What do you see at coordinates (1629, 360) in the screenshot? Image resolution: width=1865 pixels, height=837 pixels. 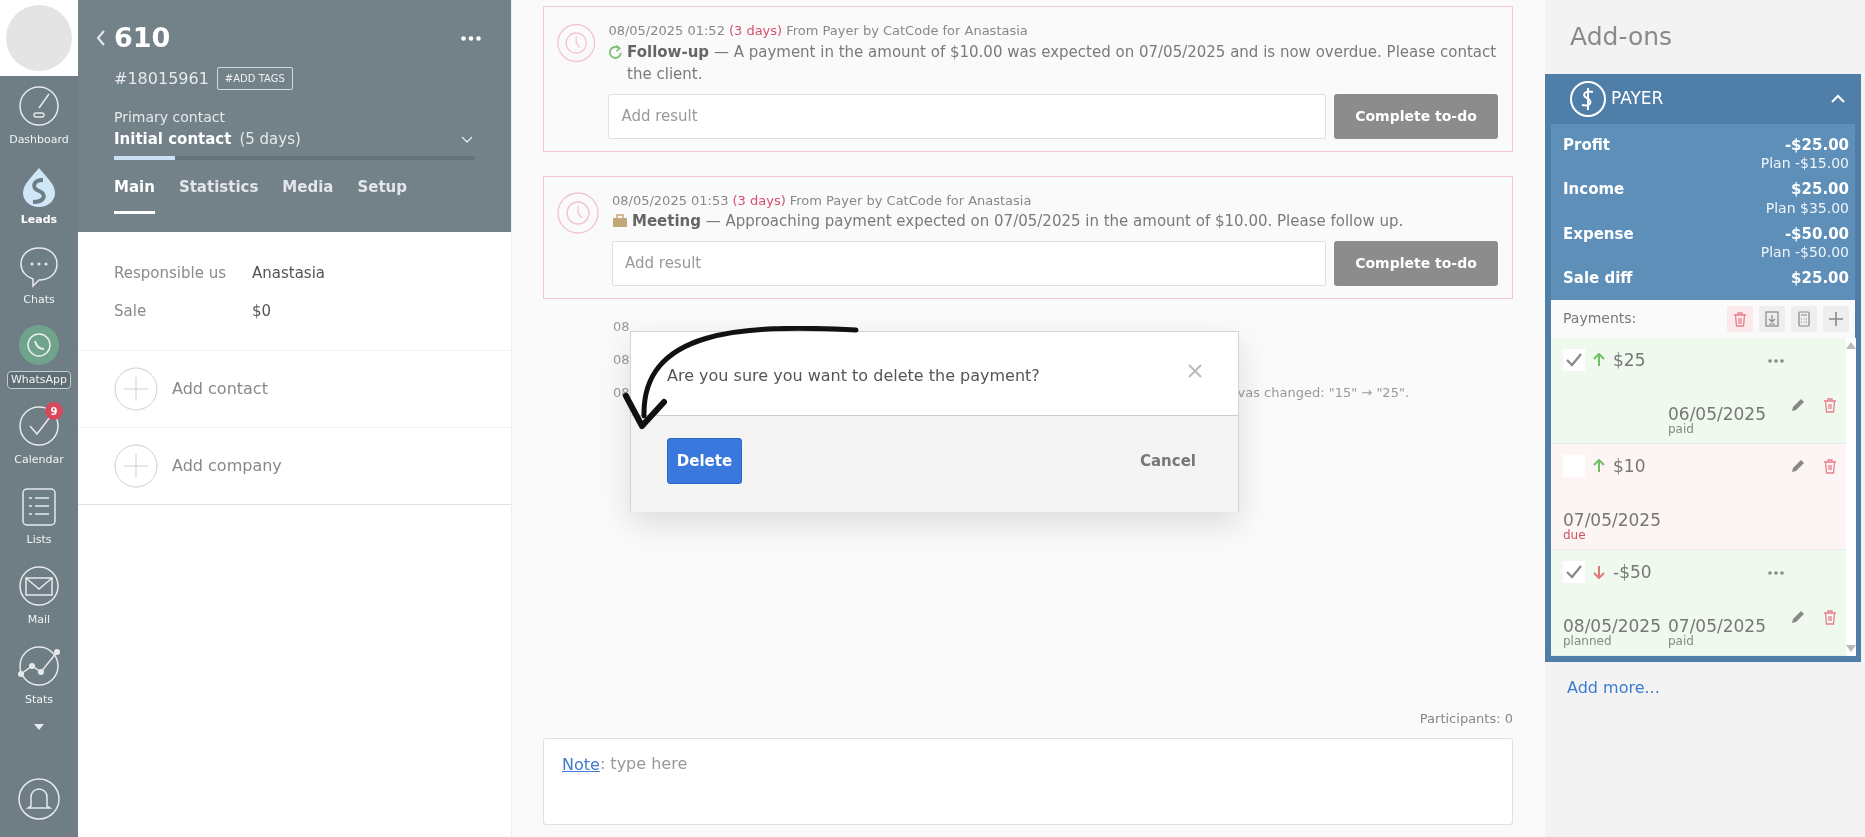 I see `payment-amount: $25` at bounding box center [1629, 360].